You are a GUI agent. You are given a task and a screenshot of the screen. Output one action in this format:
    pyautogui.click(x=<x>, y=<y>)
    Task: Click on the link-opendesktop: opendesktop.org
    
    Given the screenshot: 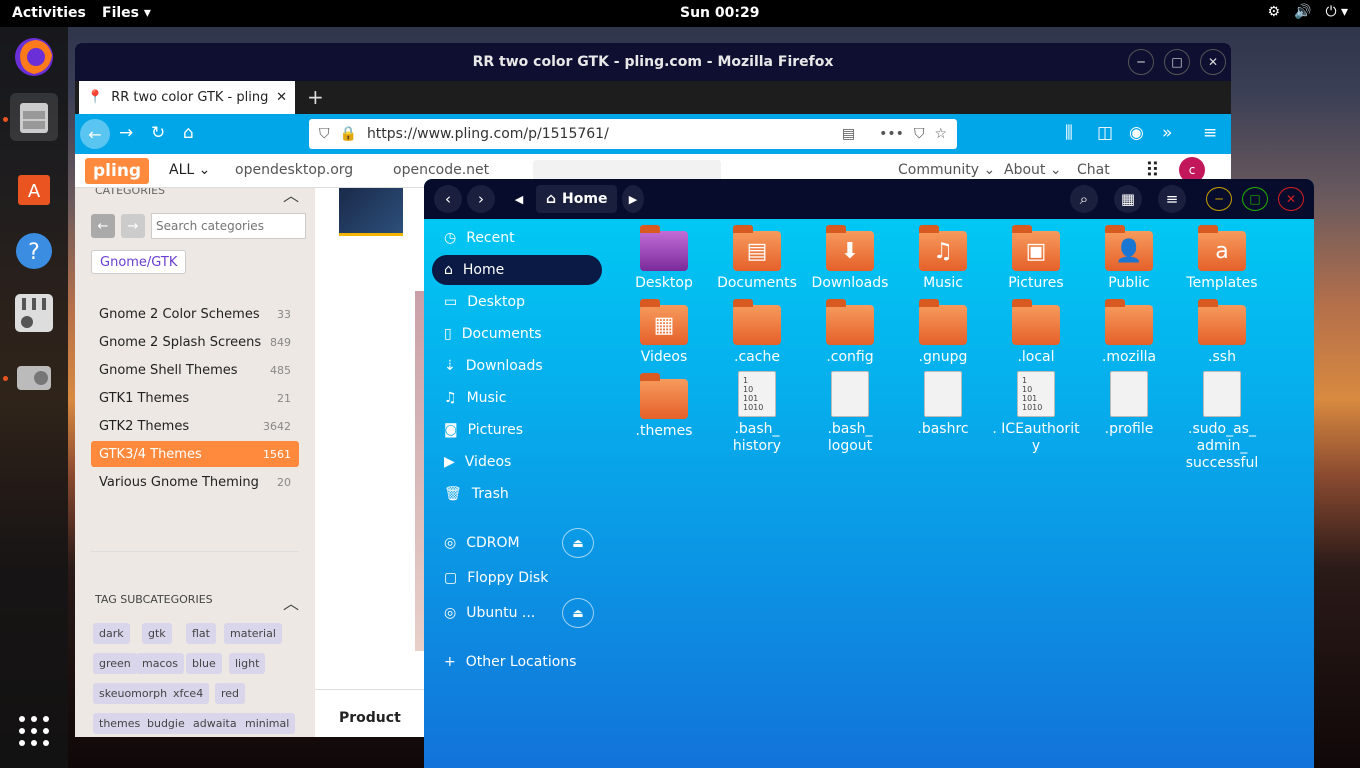 What is the action you would take?
    pyautogui.click(x=294, y=170)
    